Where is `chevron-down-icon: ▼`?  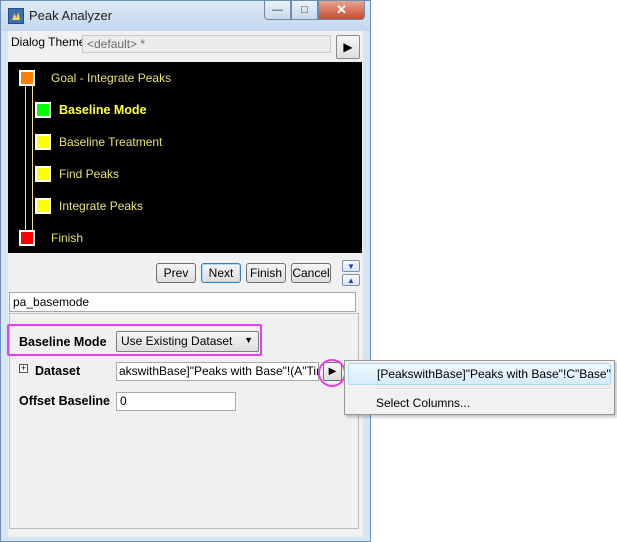
chevron-down-icon: ▼ is located at coordinates (248, 340).